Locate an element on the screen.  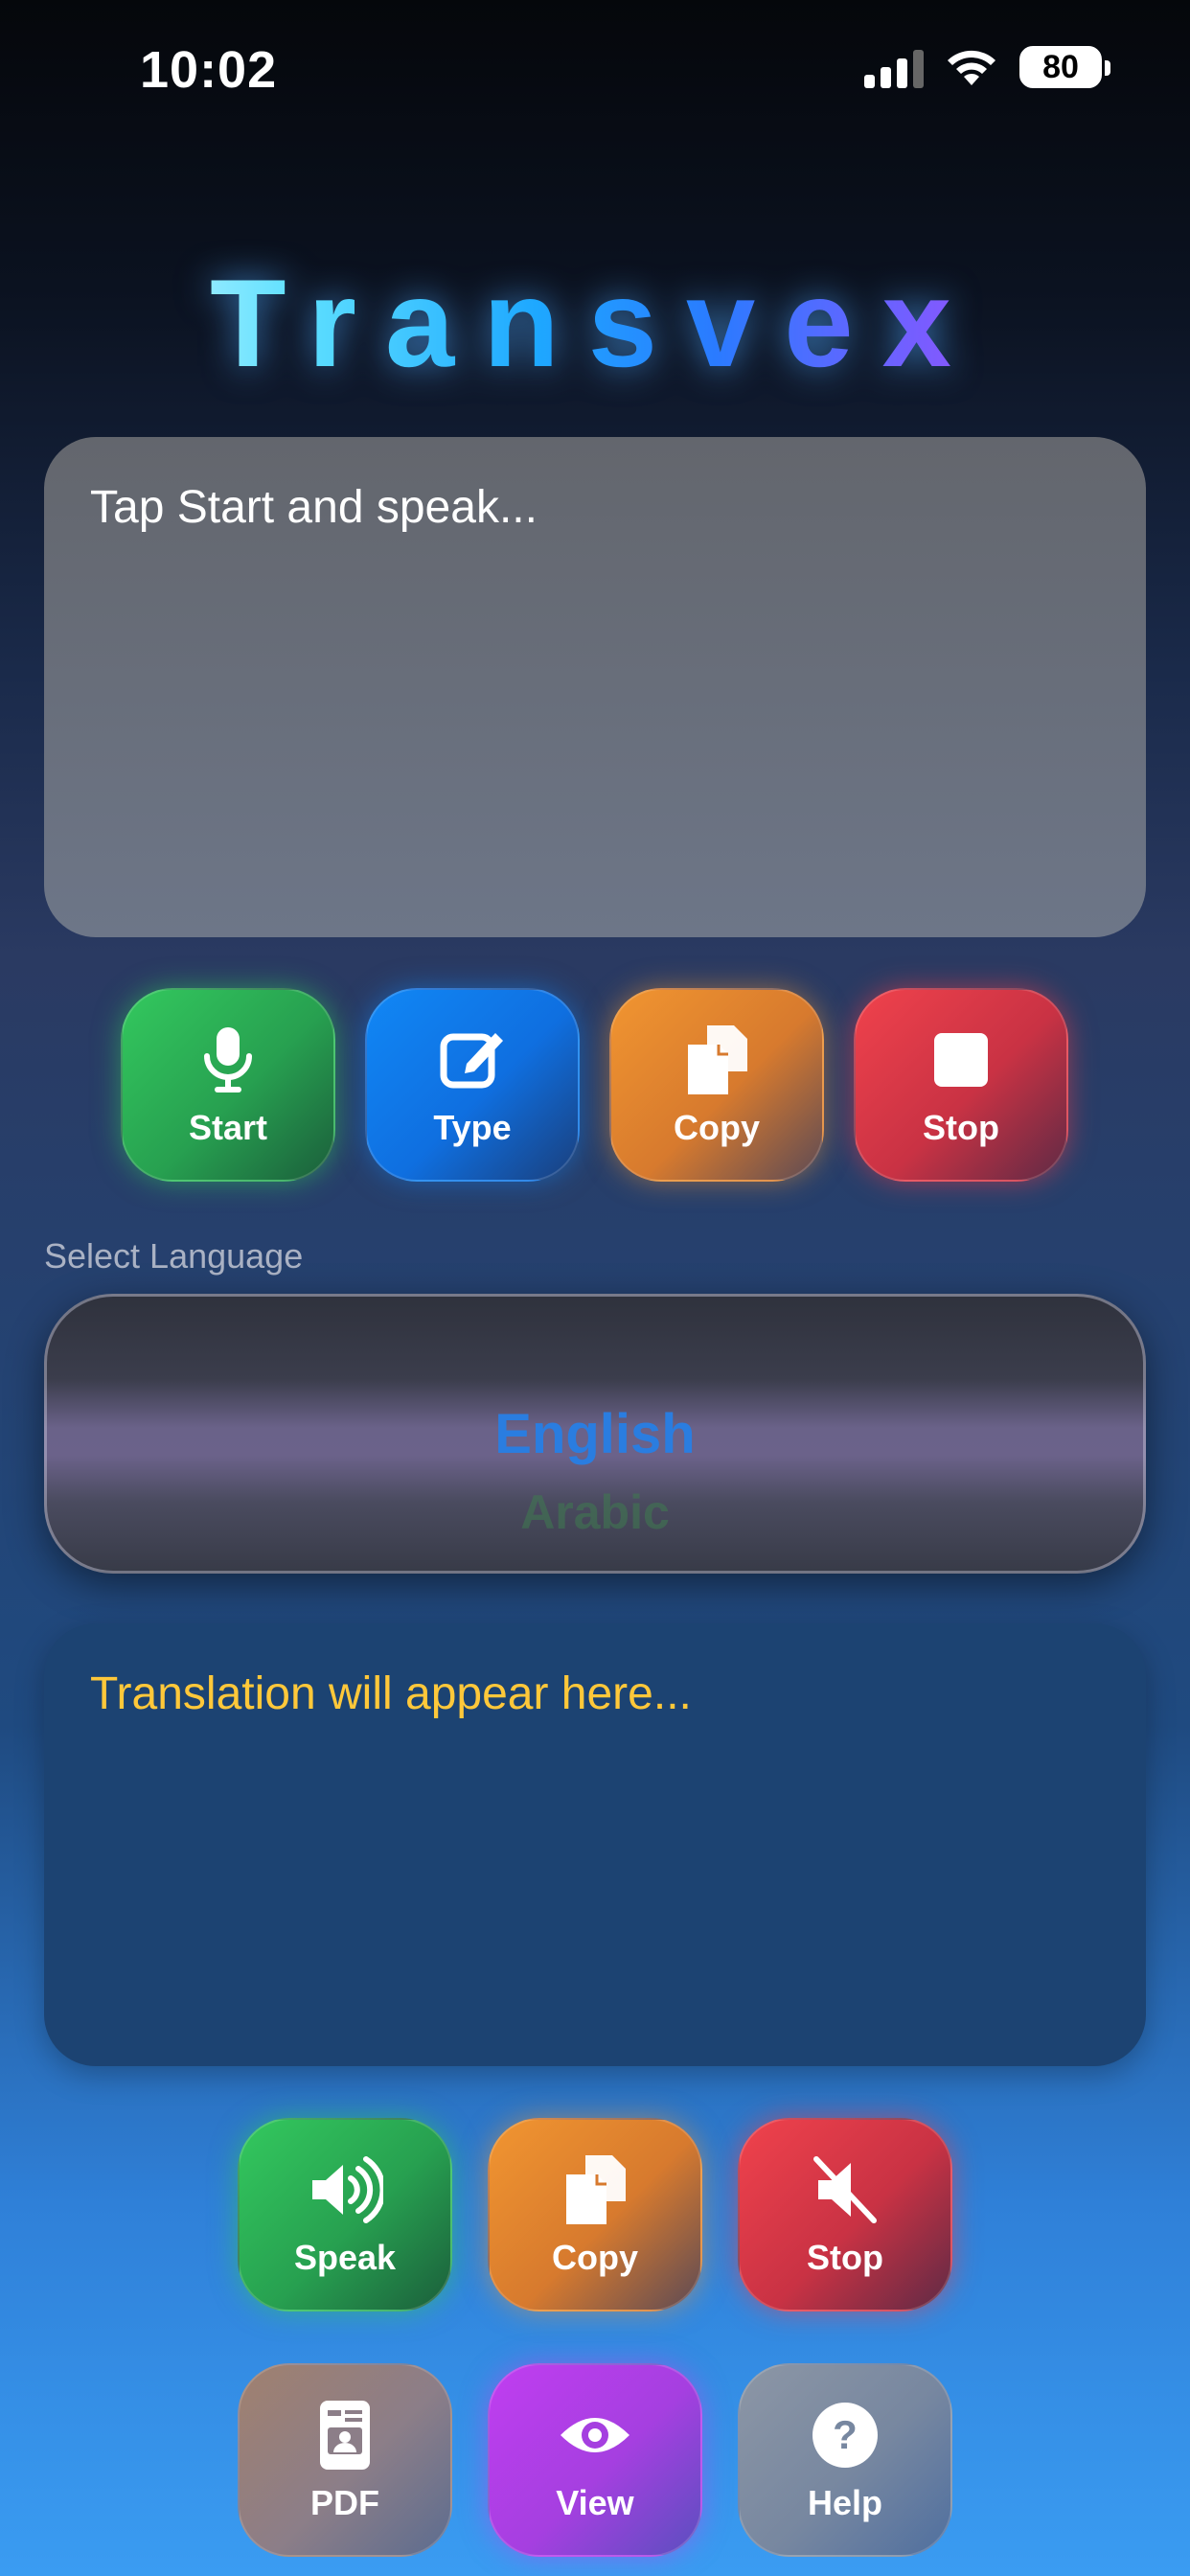
stop-listening-button: Stop is located at coordinates (961, 1085).